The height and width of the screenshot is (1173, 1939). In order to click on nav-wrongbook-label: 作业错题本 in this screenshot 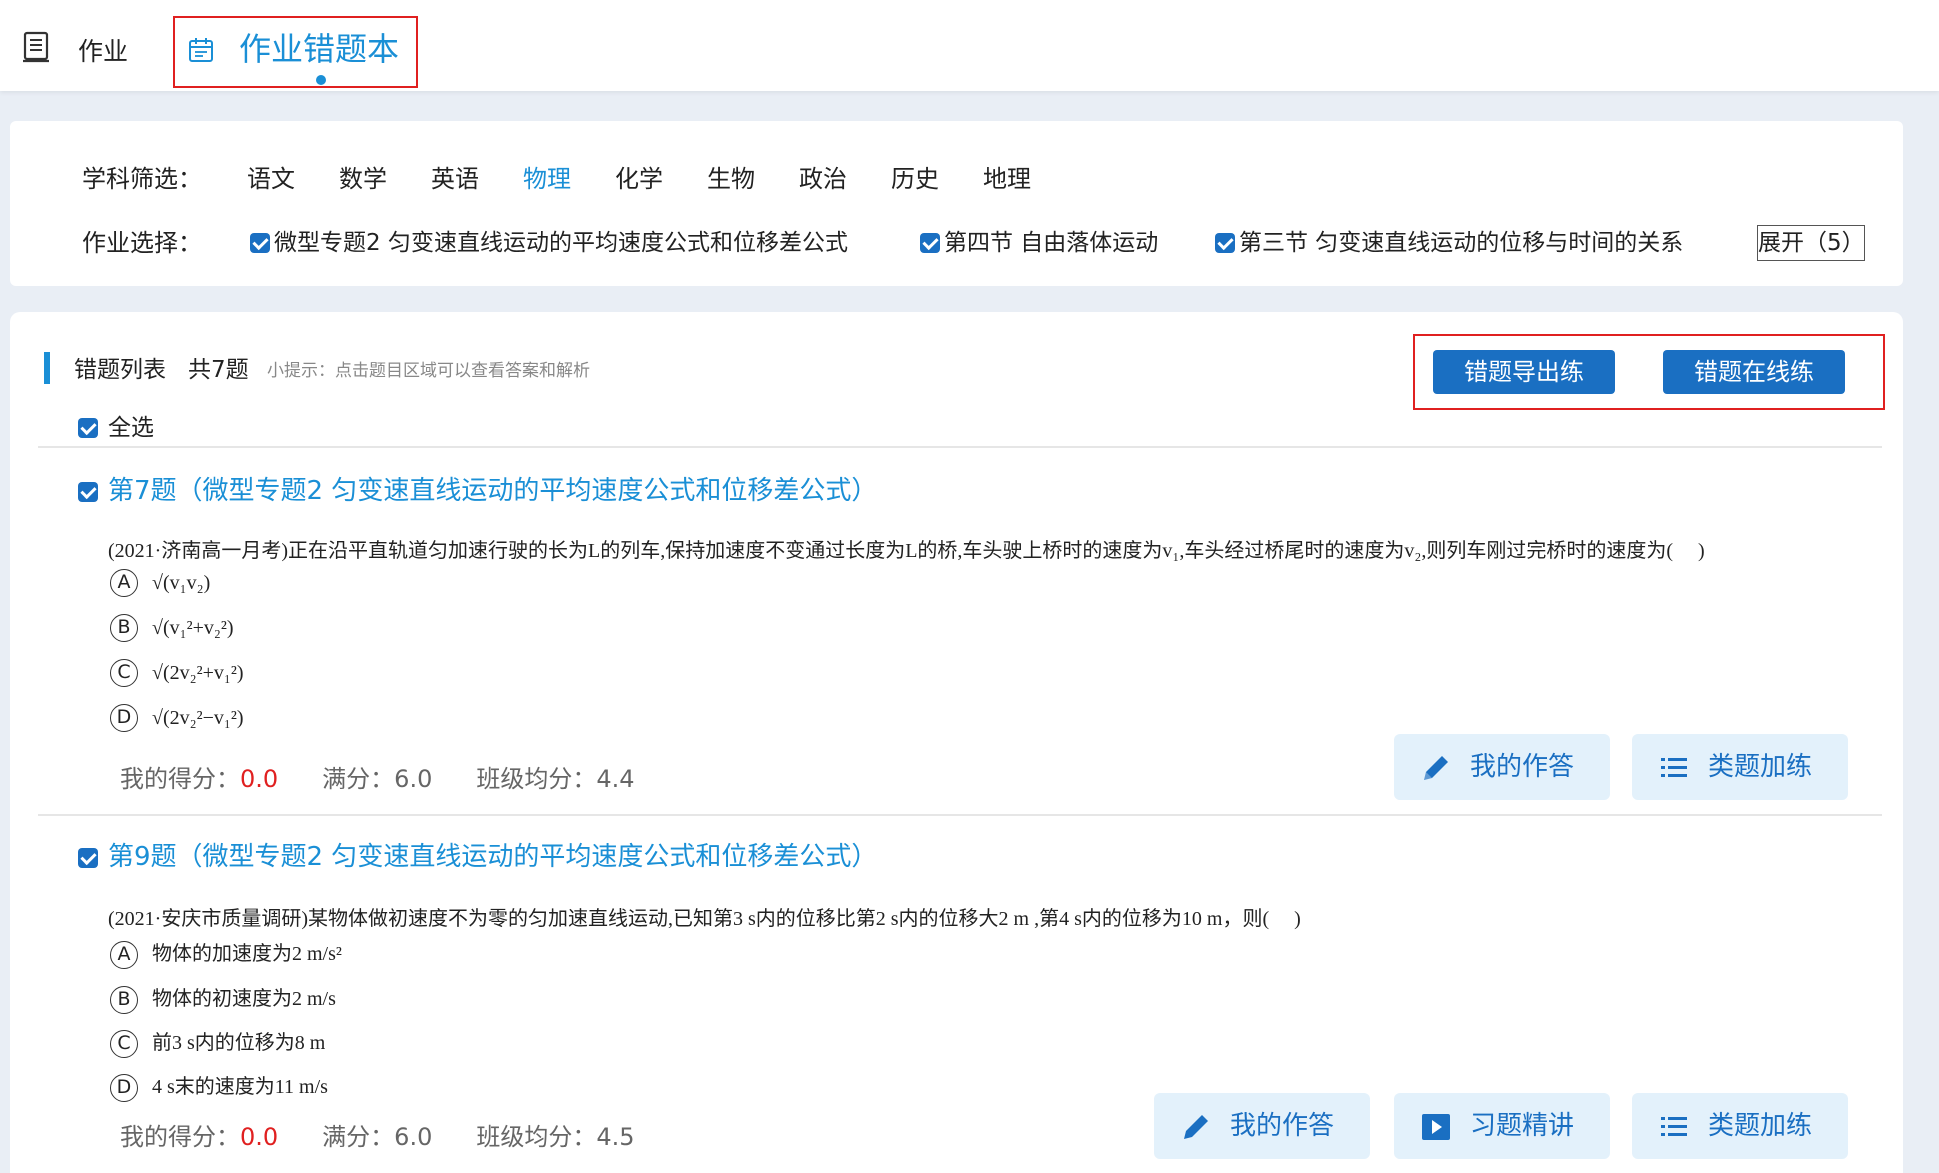, I will do `click(319, 49)`.